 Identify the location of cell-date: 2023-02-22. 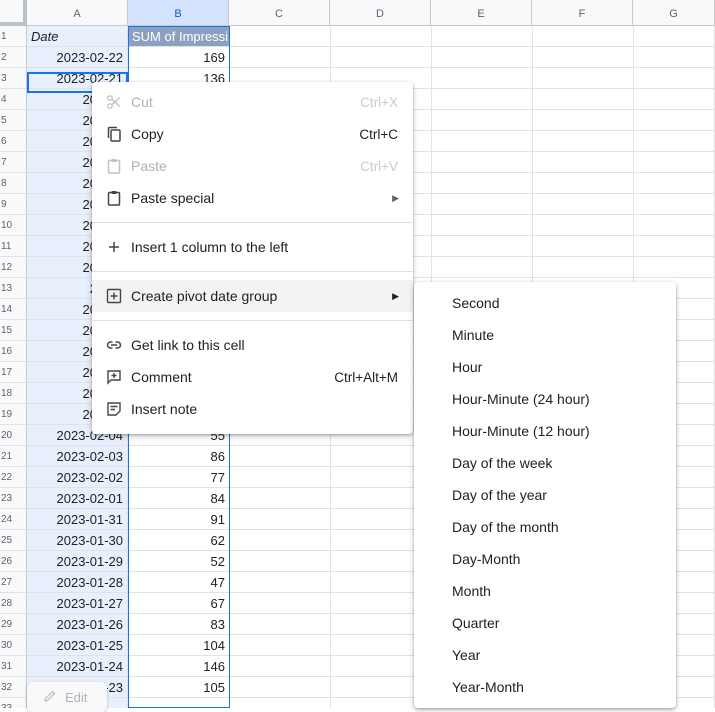
(77, 57).